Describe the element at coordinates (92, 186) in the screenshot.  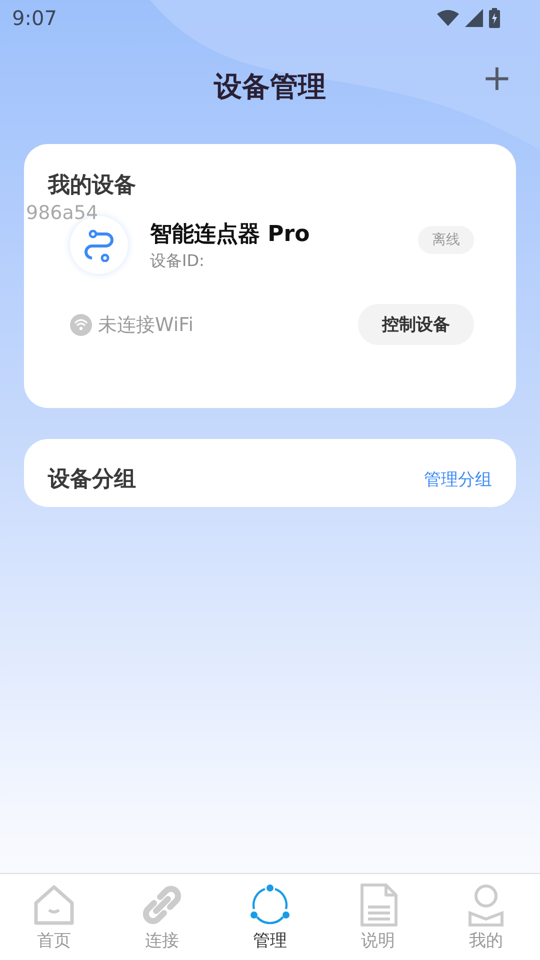
I see `section-title: 我的设备` at that location.